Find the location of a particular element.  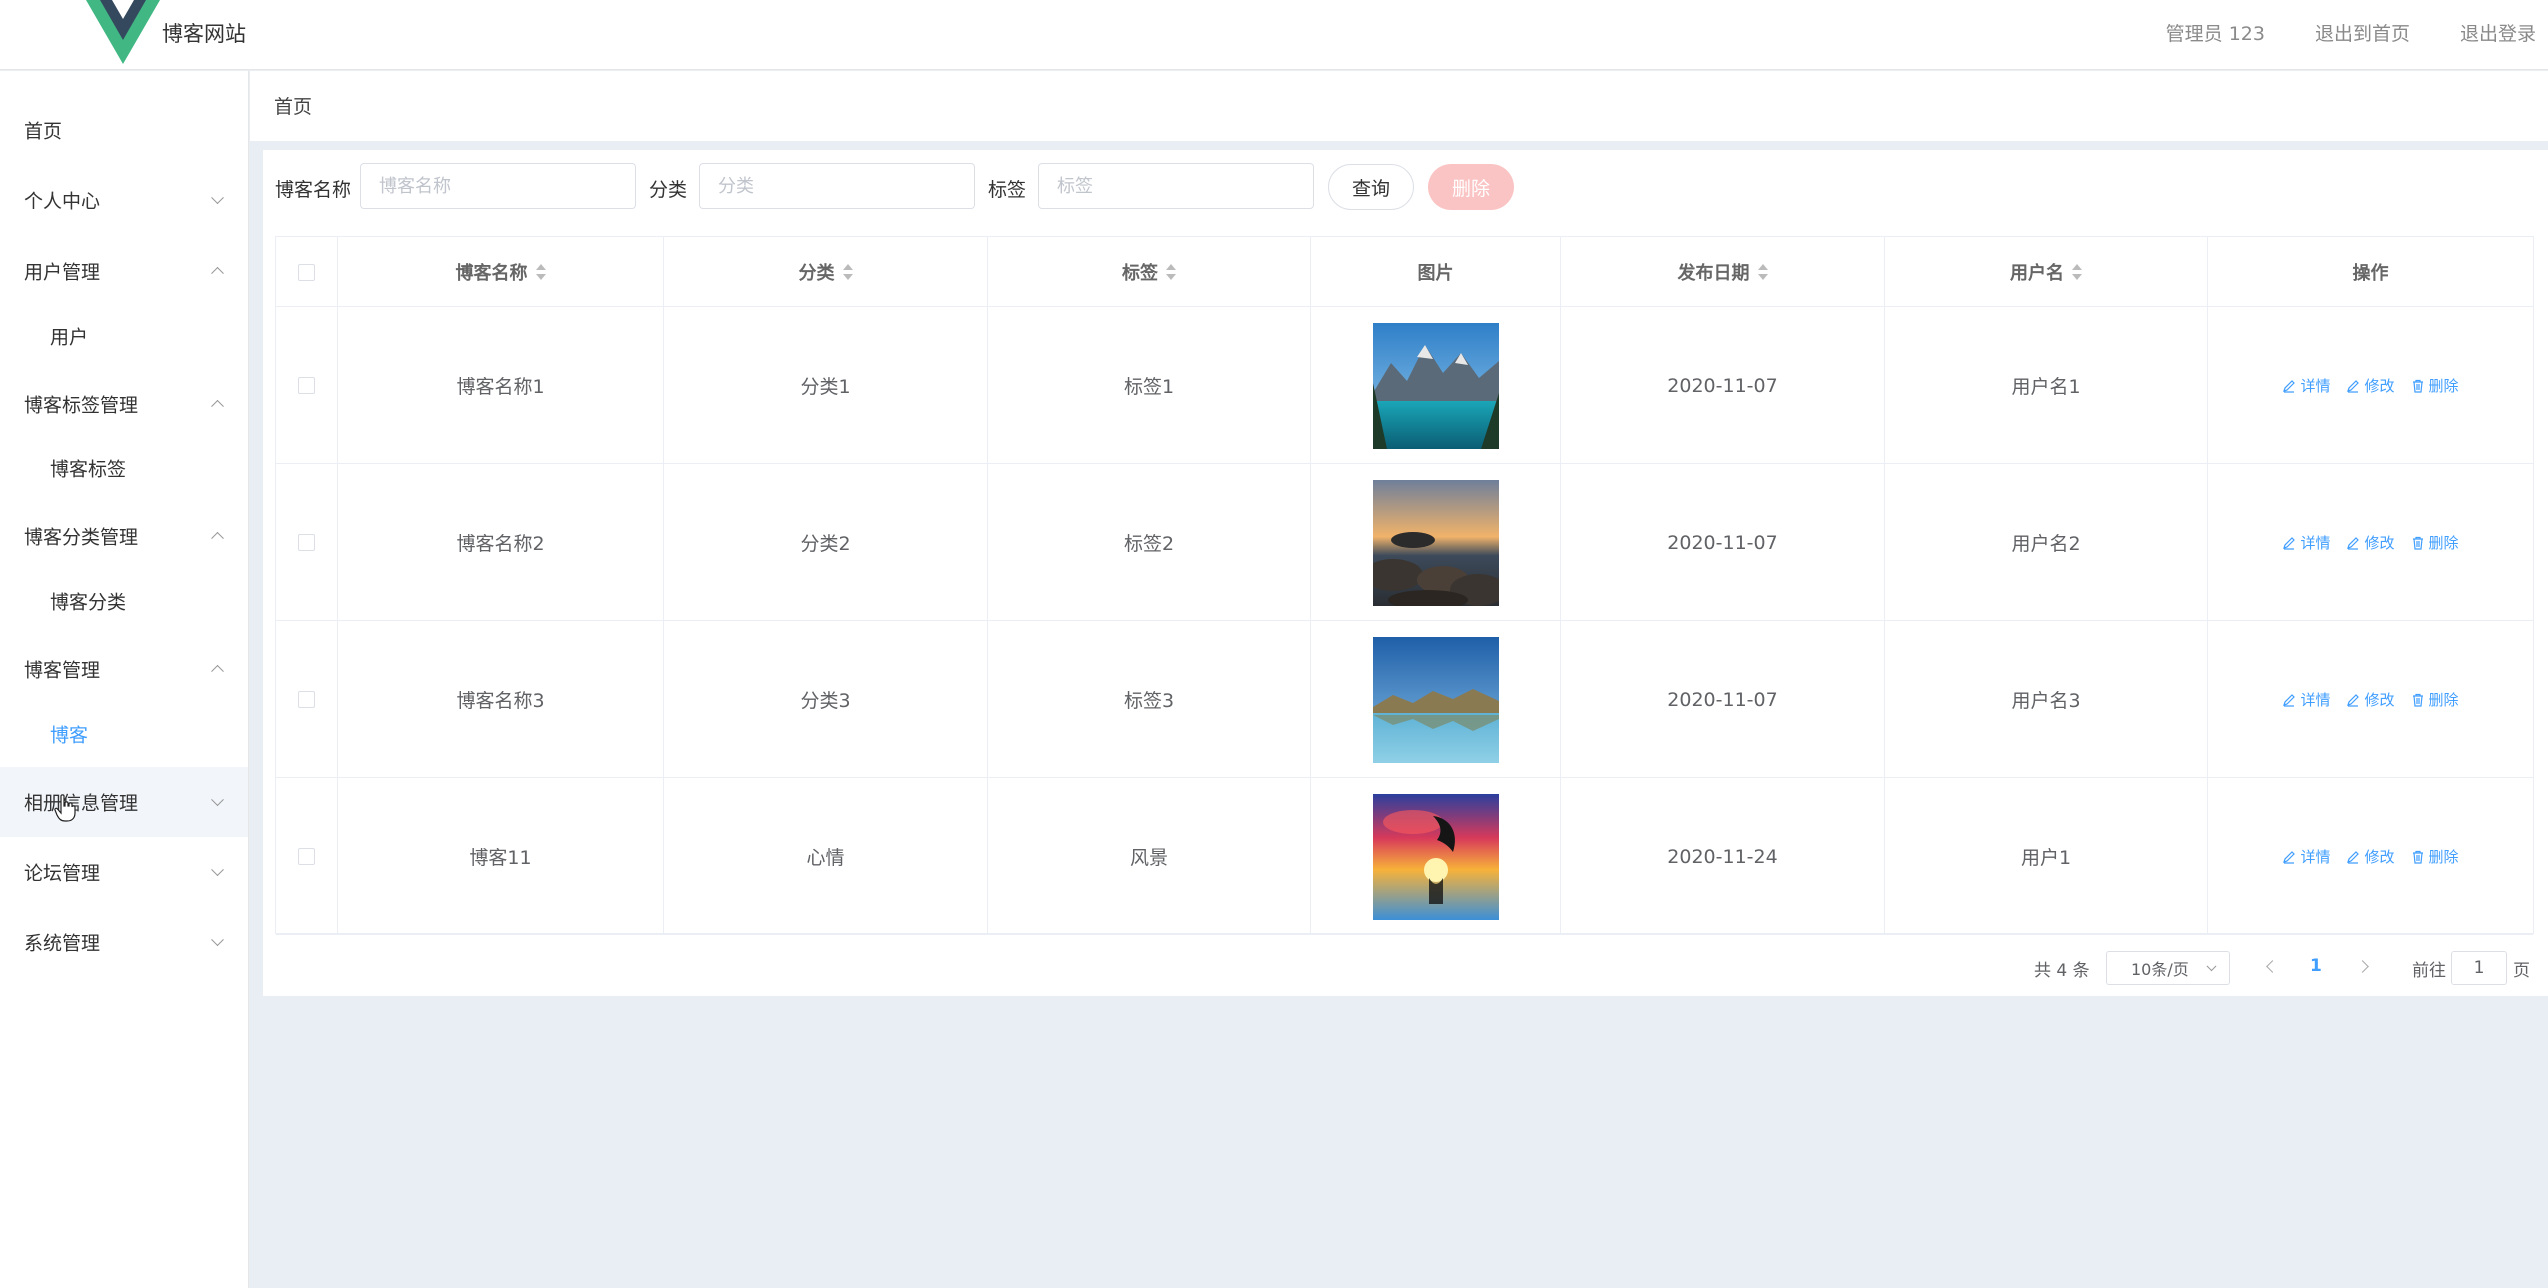

batch-delete-button: 删除 is located at coordinates (1471, 187).